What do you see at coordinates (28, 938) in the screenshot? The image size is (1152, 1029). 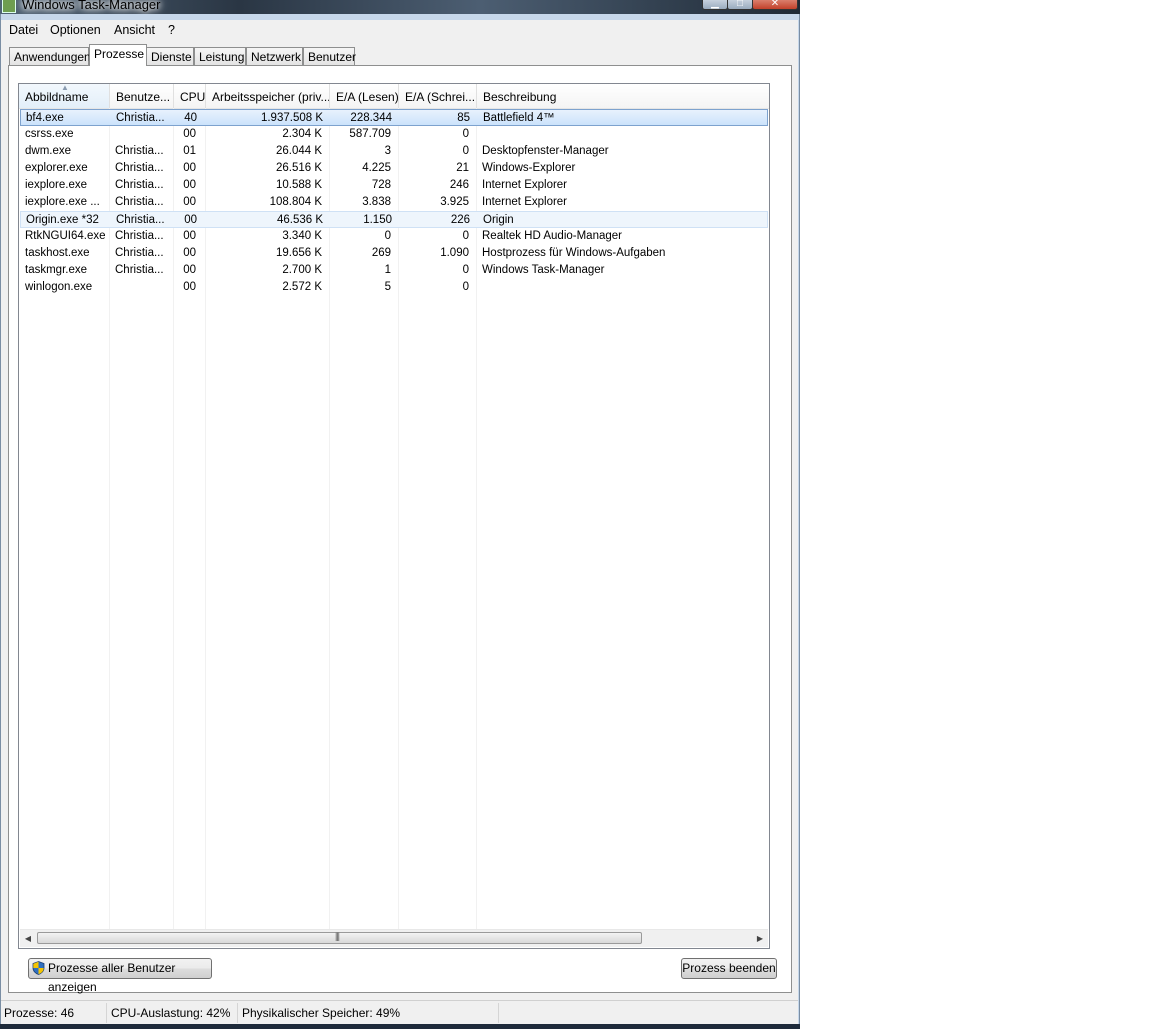 I see `scroll-left-icon: ◀` at bounding box center [28, 938].